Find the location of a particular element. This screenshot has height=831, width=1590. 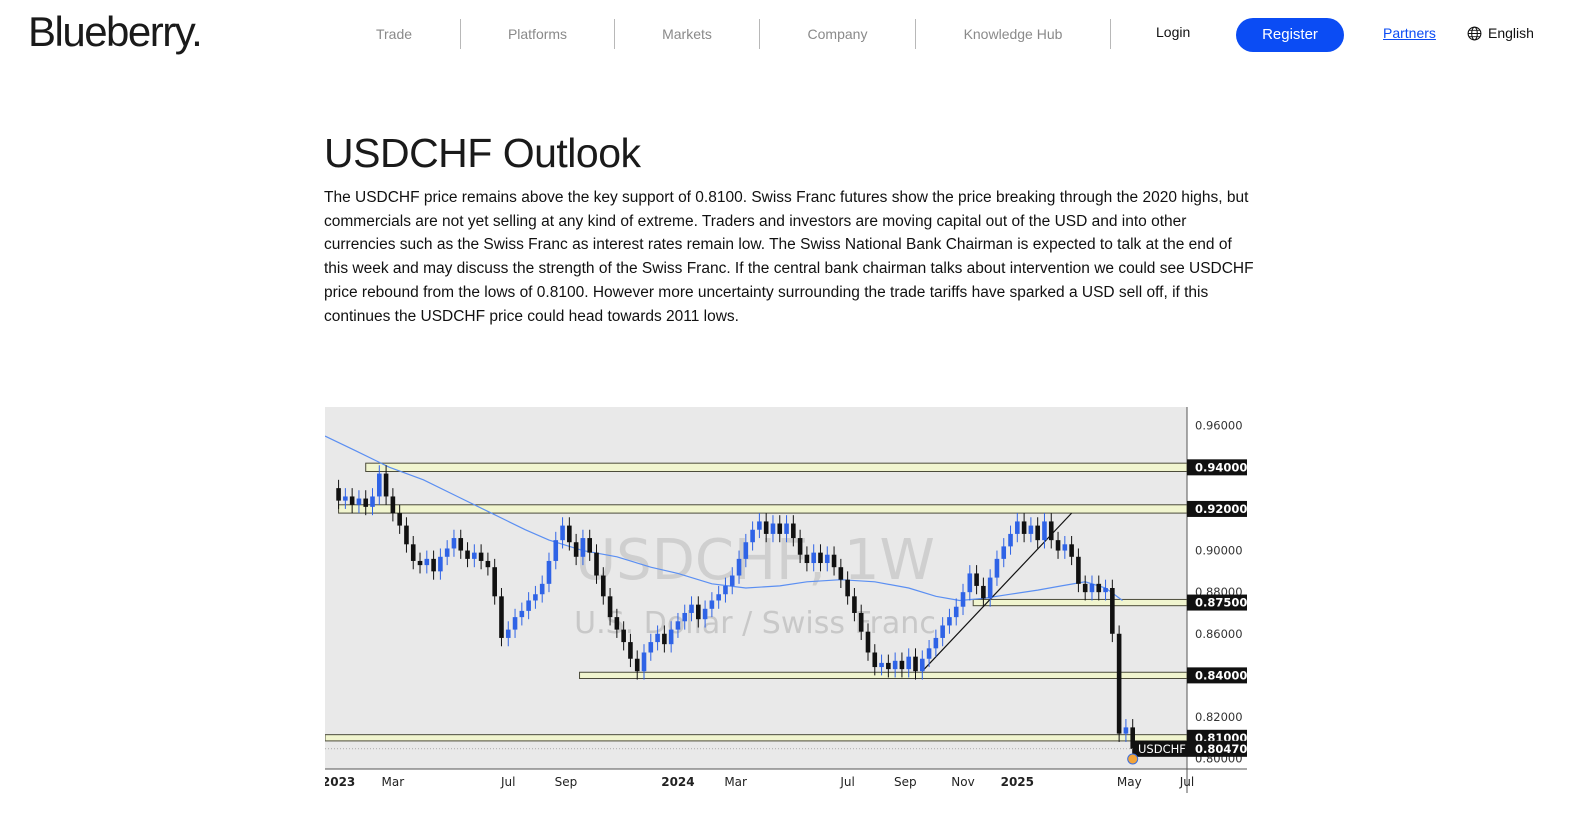

nav-divider is located at coordinates (1110, 34).